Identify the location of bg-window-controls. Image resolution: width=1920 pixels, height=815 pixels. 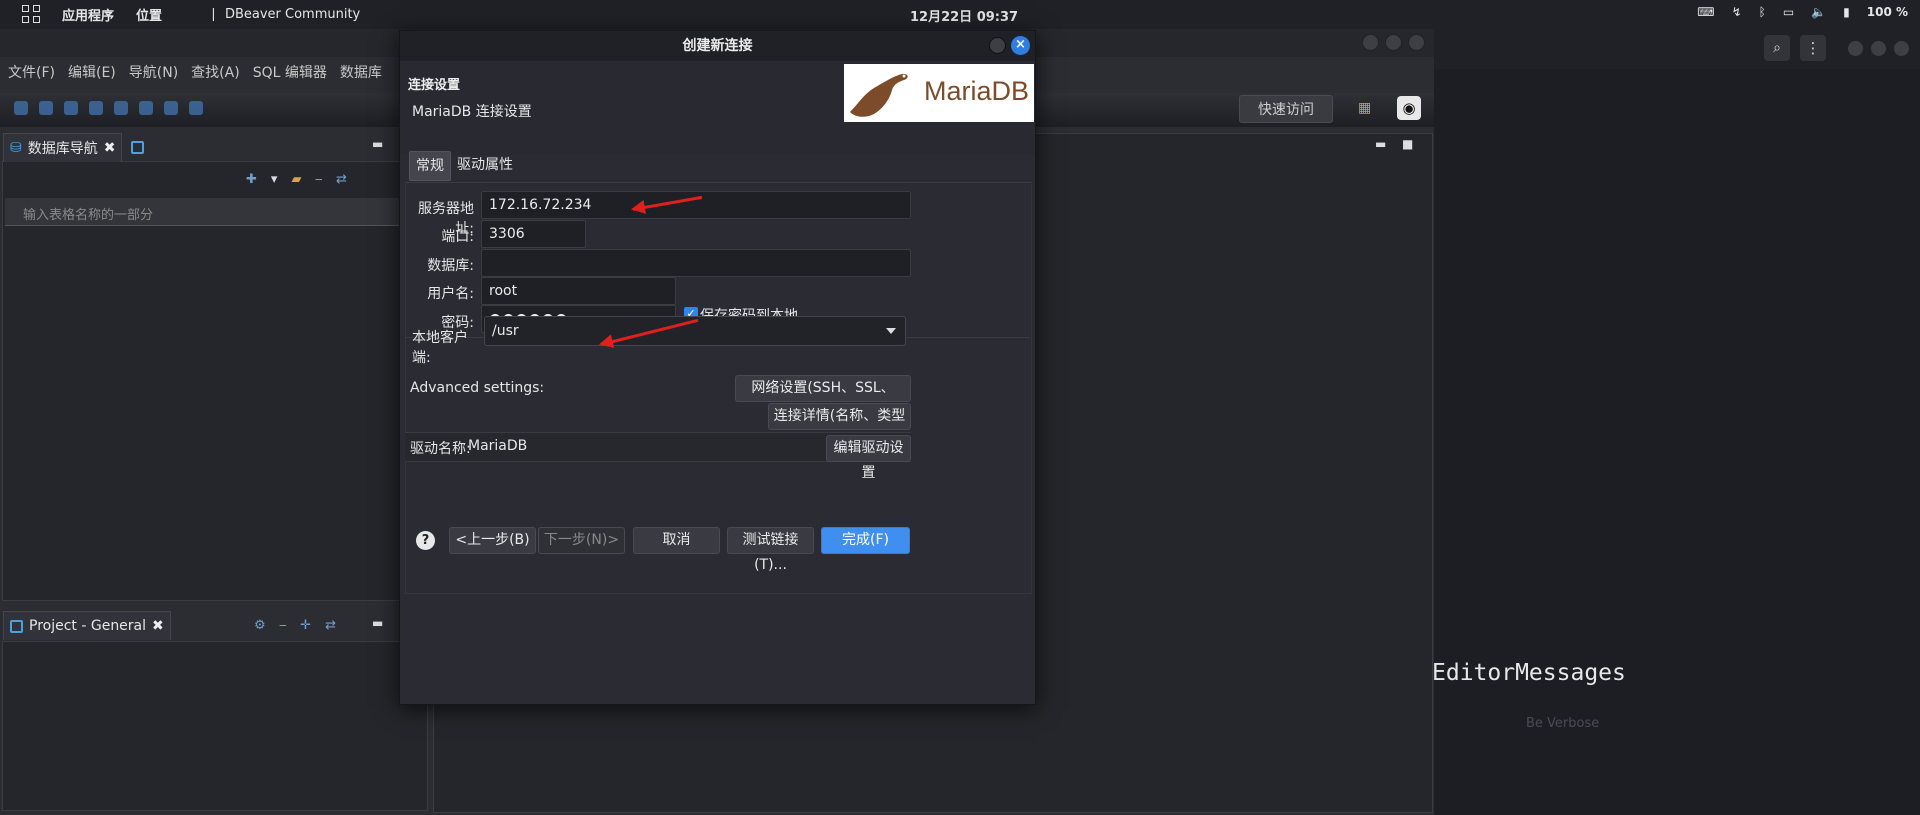
(1878, 48).